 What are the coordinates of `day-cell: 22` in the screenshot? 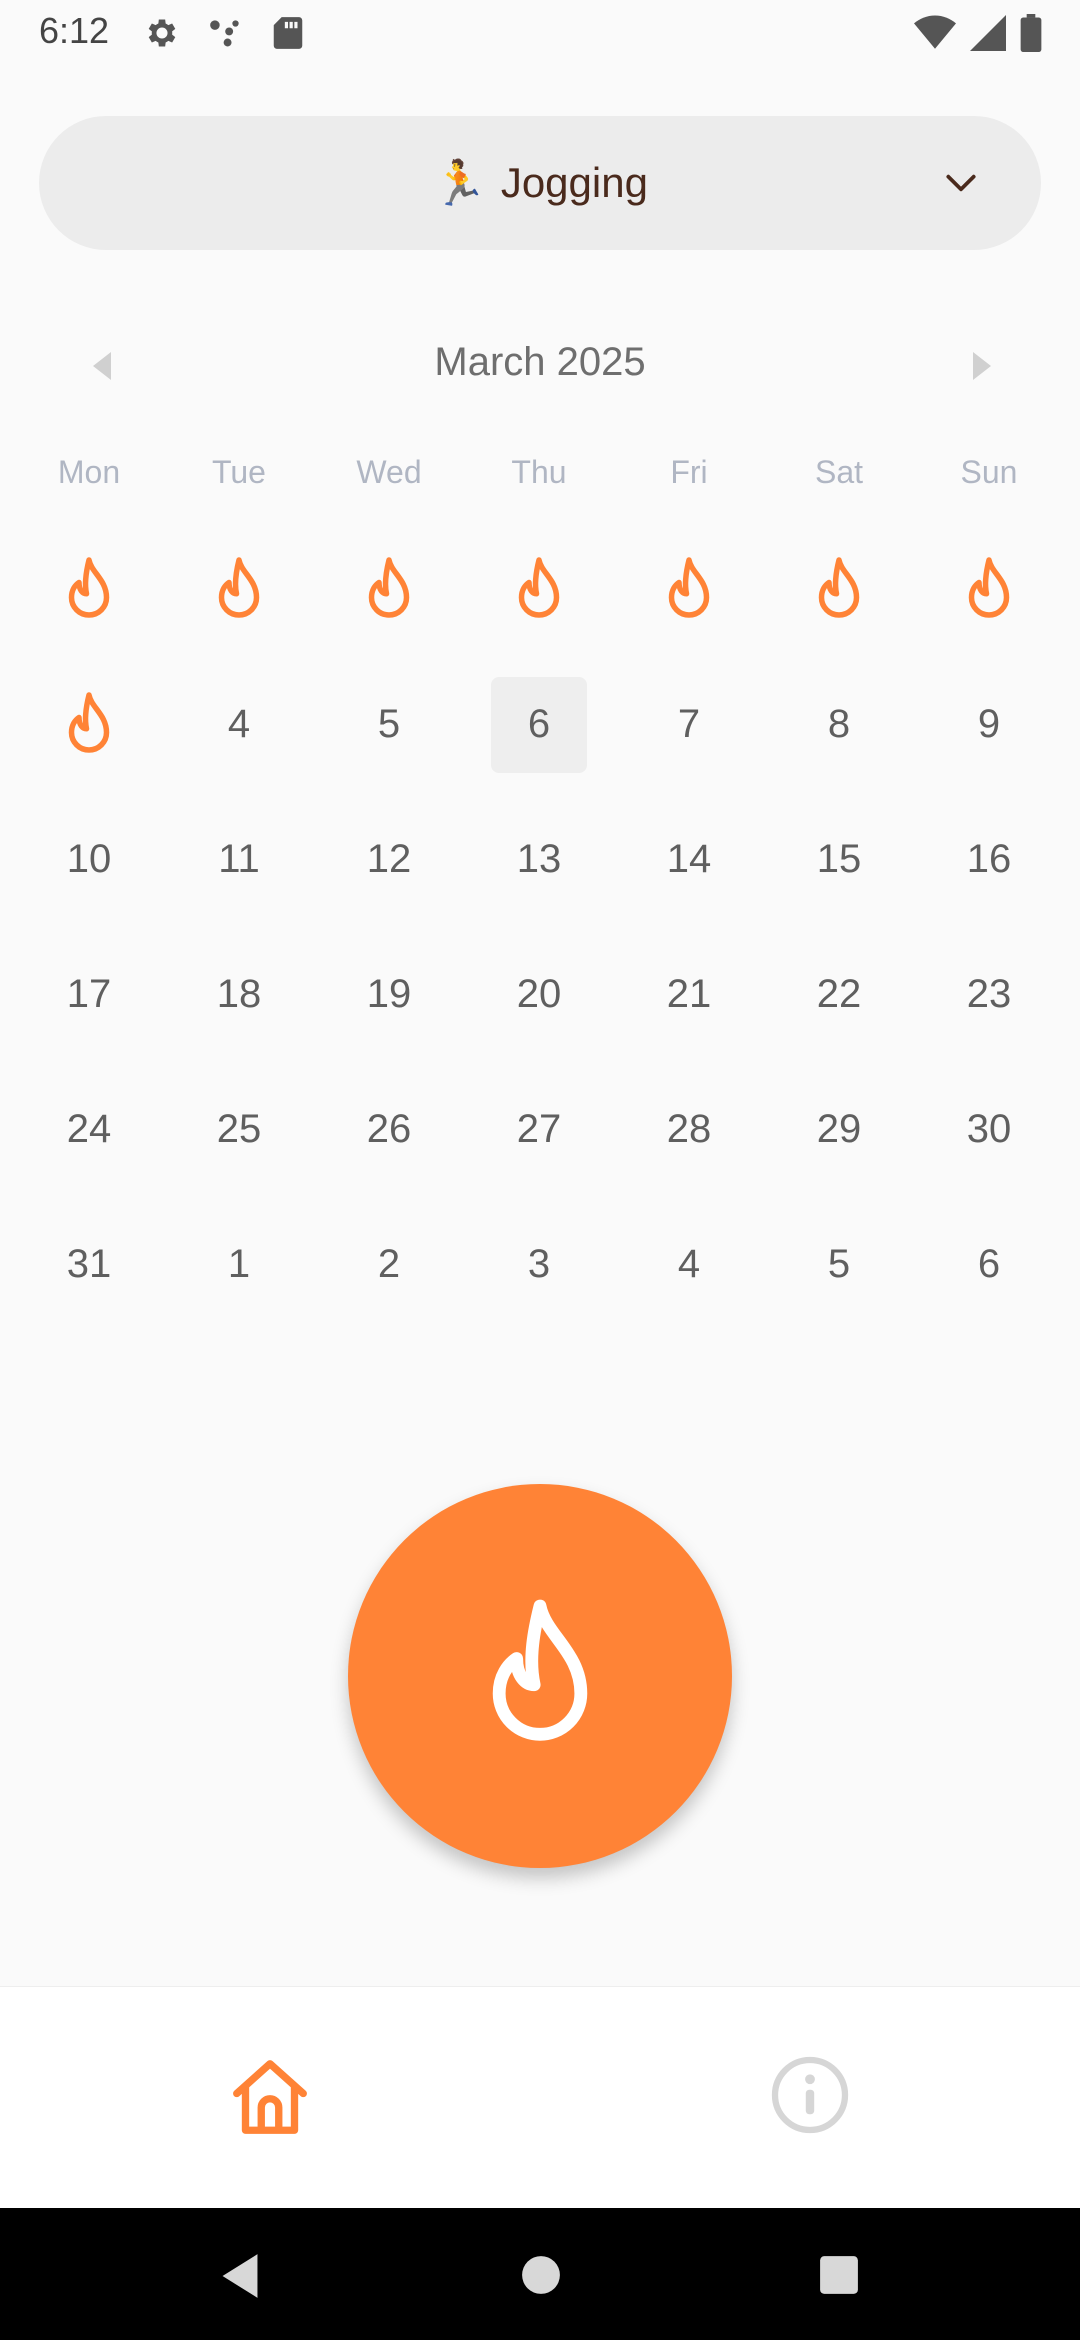 It's located at (839, 994).